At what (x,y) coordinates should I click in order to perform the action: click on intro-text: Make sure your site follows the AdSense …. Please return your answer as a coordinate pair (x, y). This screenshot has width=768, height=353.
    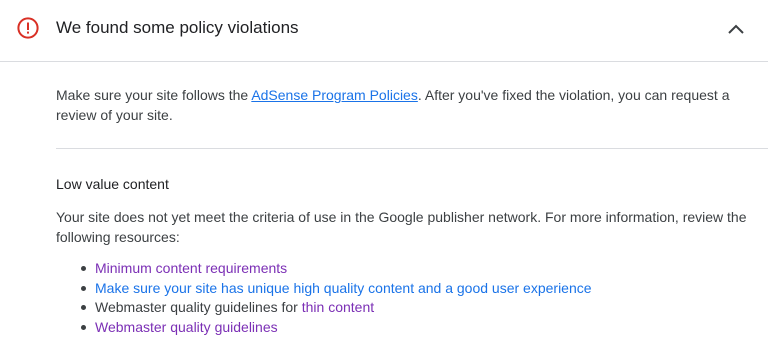
    Looking at the image, I should click on (406, 105).